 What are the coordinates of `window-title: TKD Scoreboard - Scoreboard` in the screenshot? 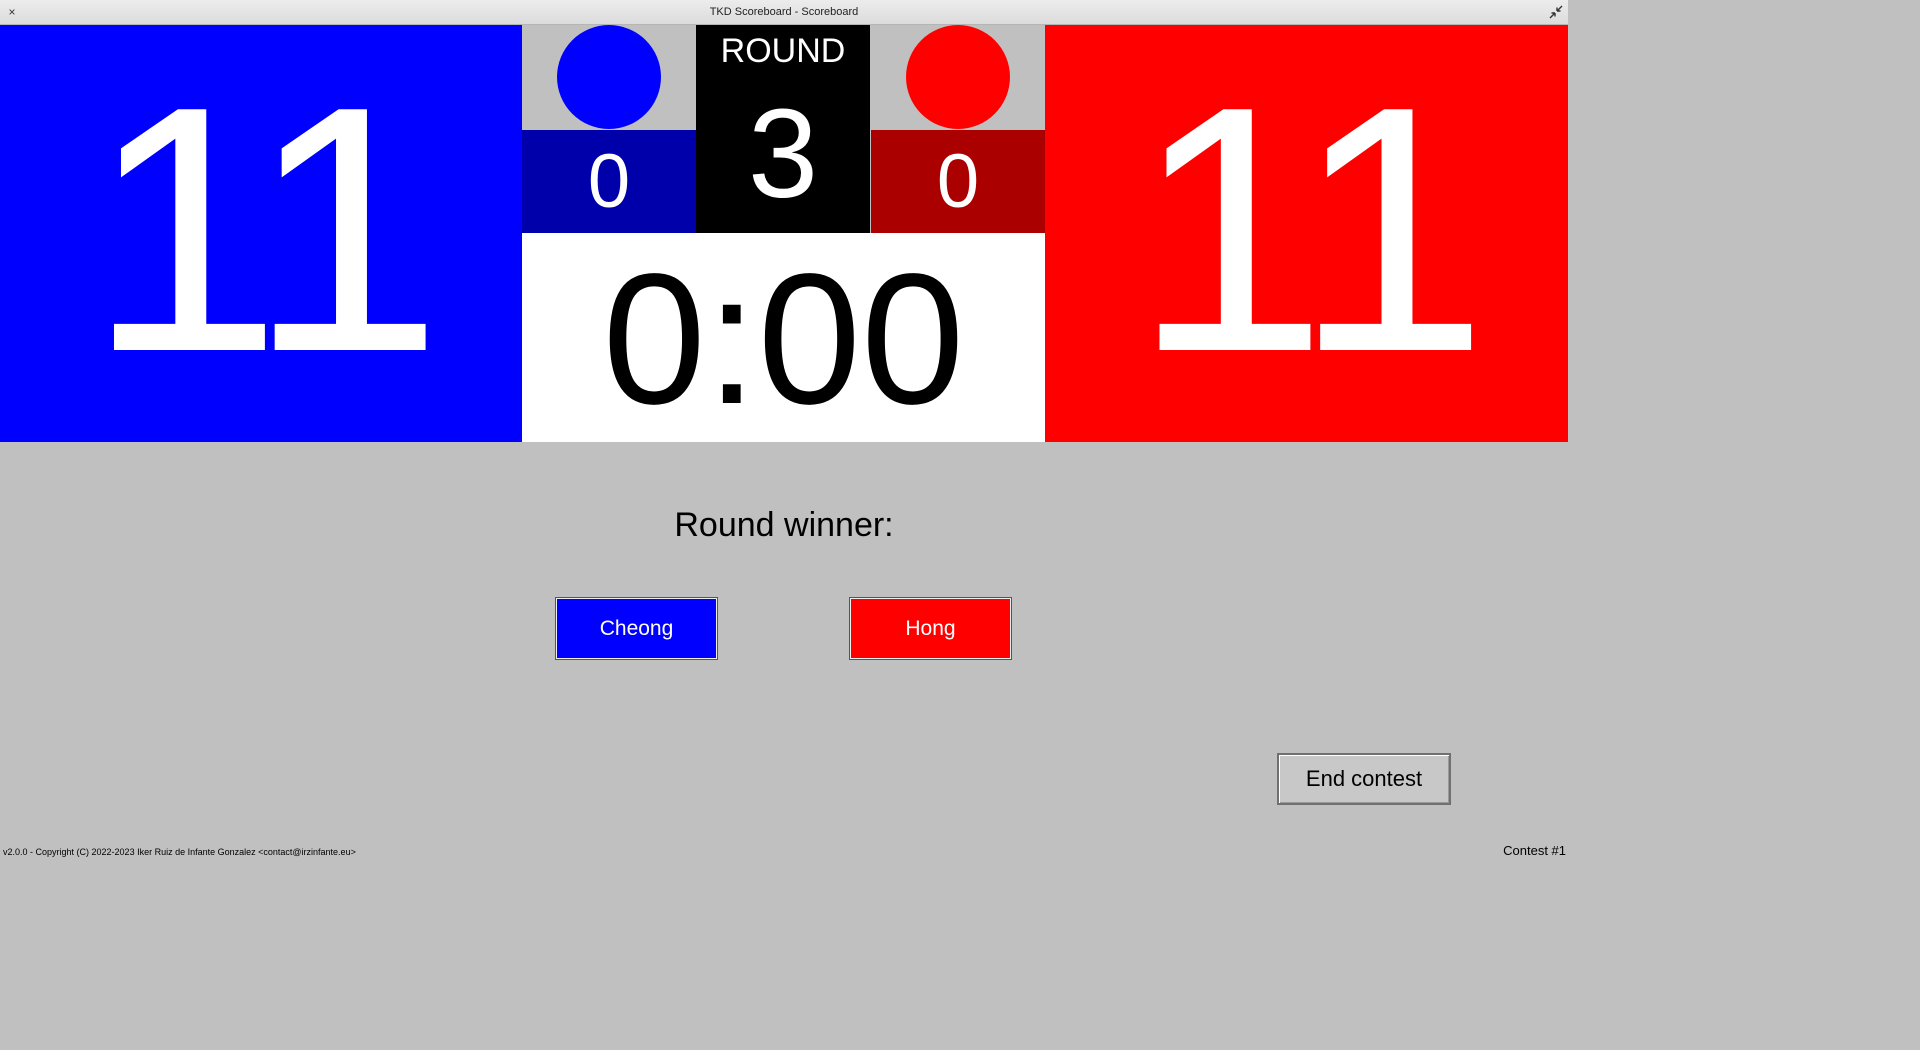 It's located at (784, 12).